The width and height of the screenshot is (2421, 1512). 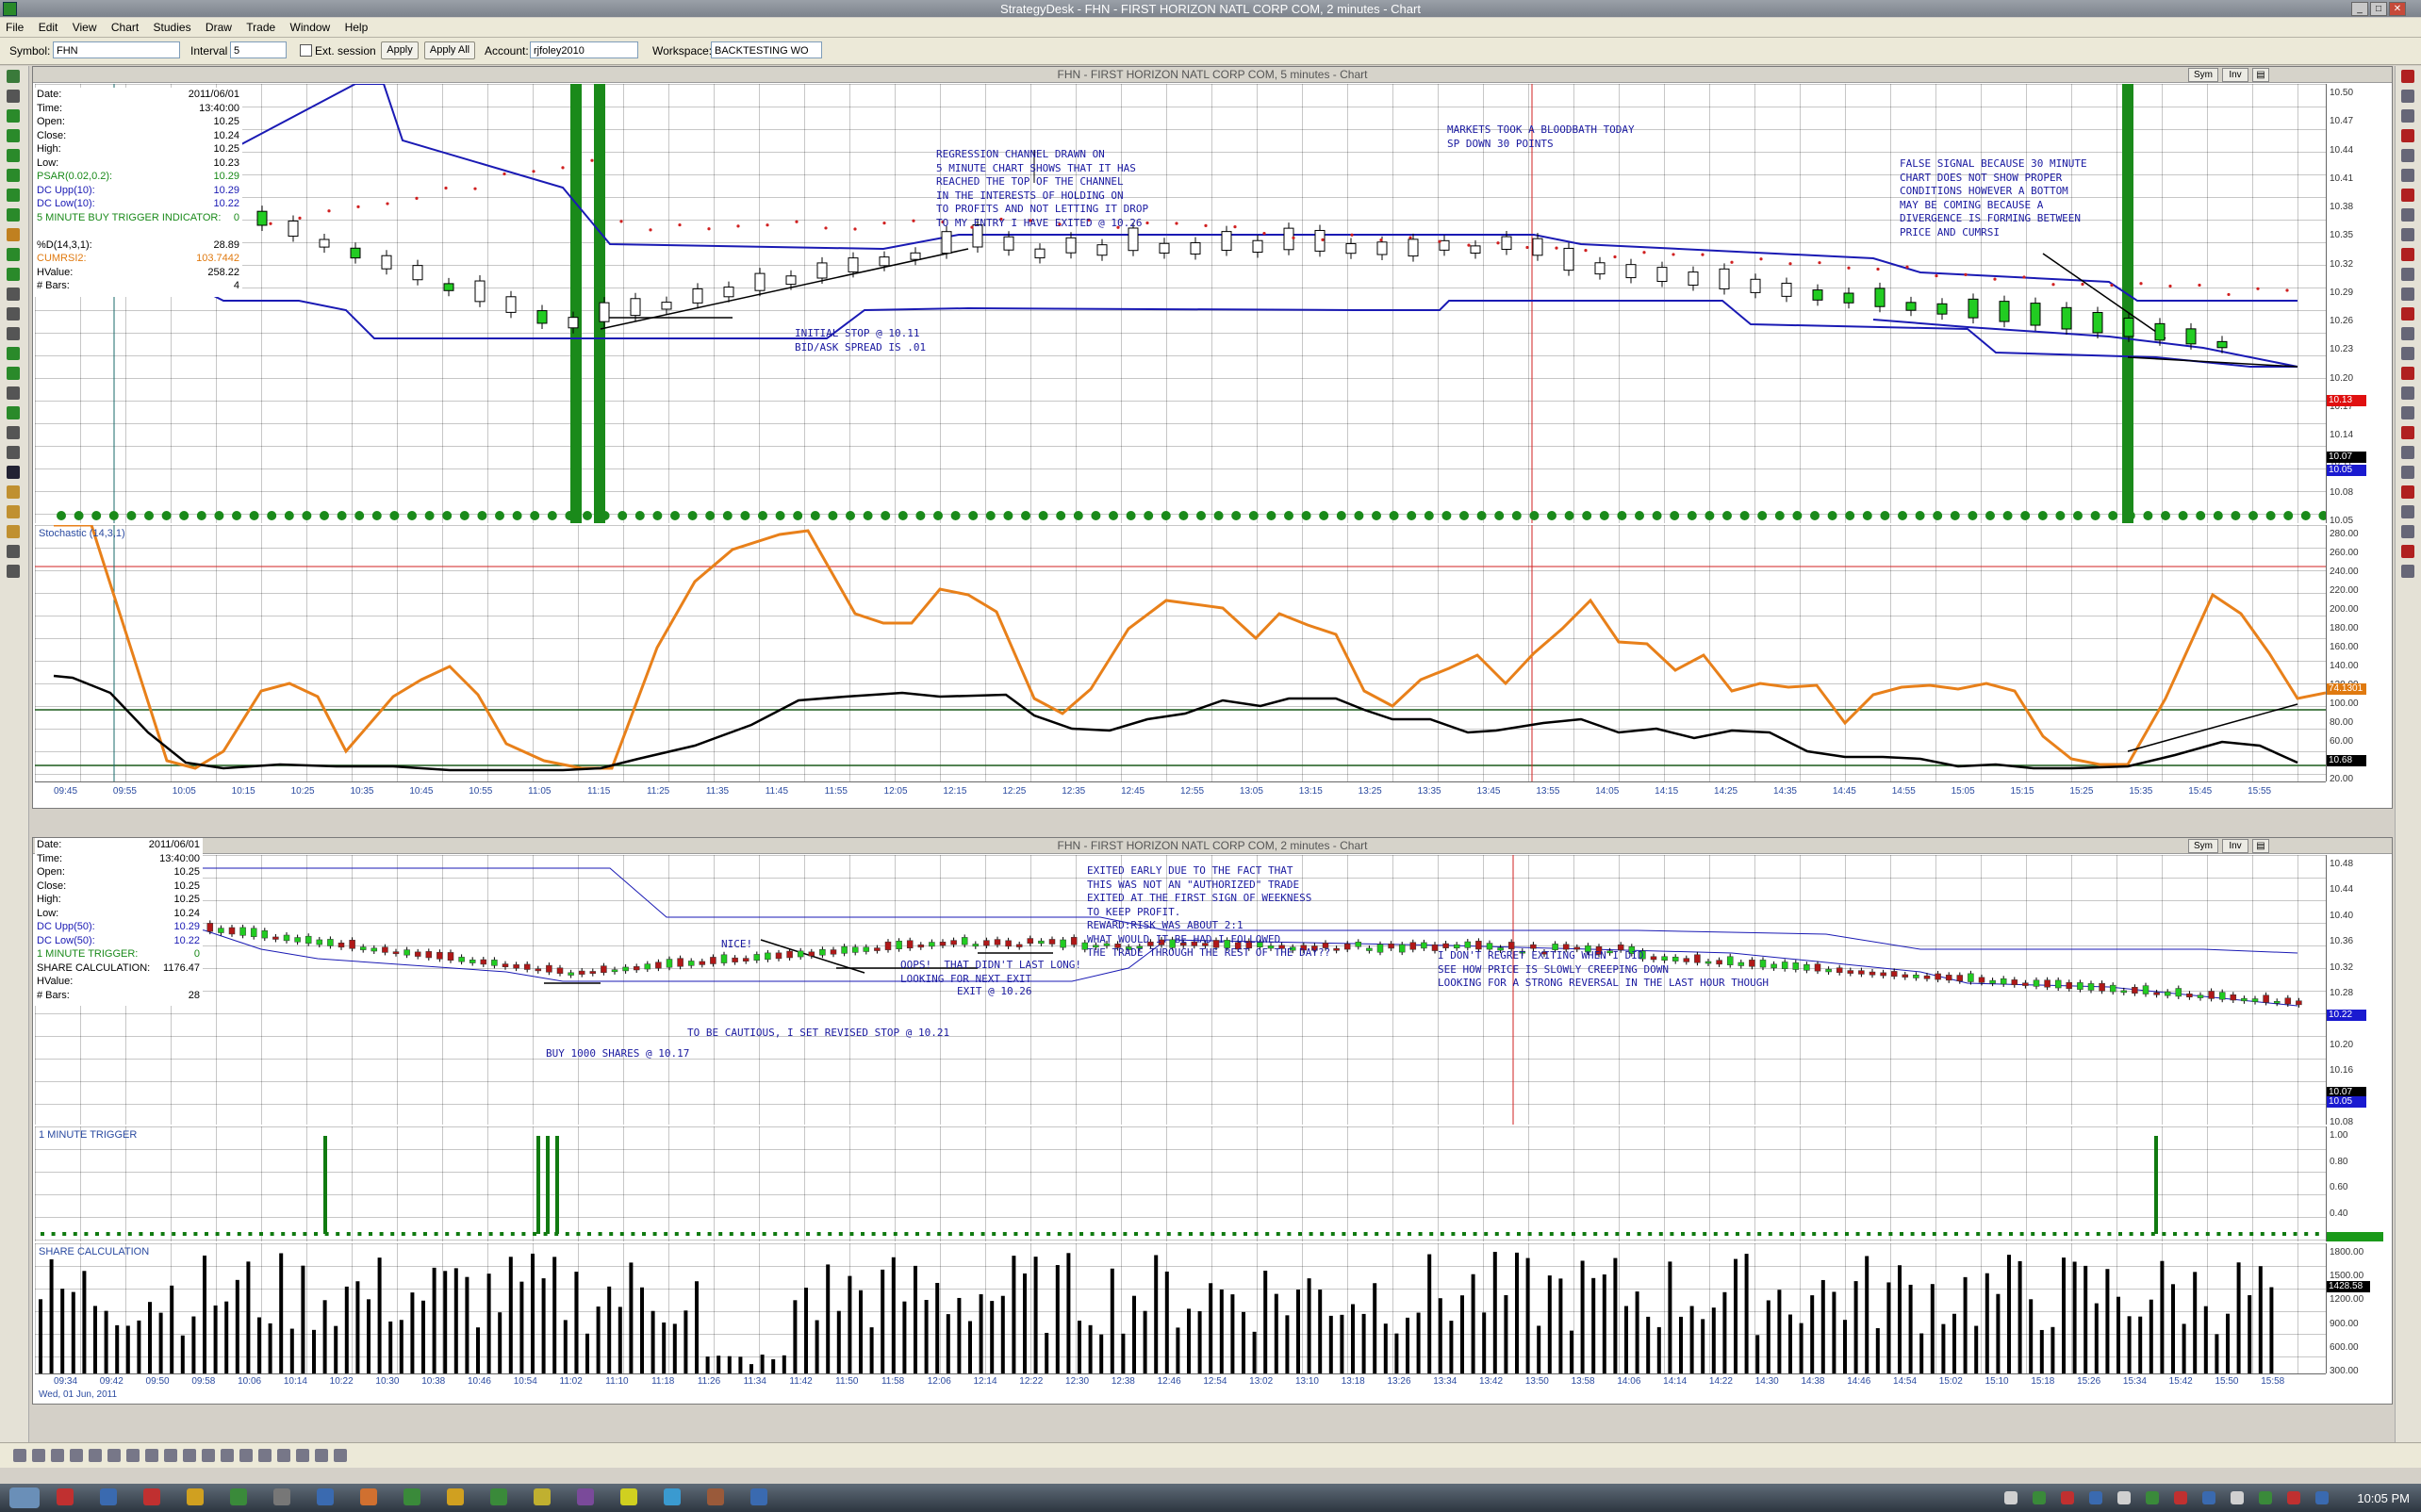 What do you see at coordinates (1180, 1183) in the screenshot?
I see `trigger-pane: 1 MINUTE TRIGGER` at bounding box center [1180, 1183].